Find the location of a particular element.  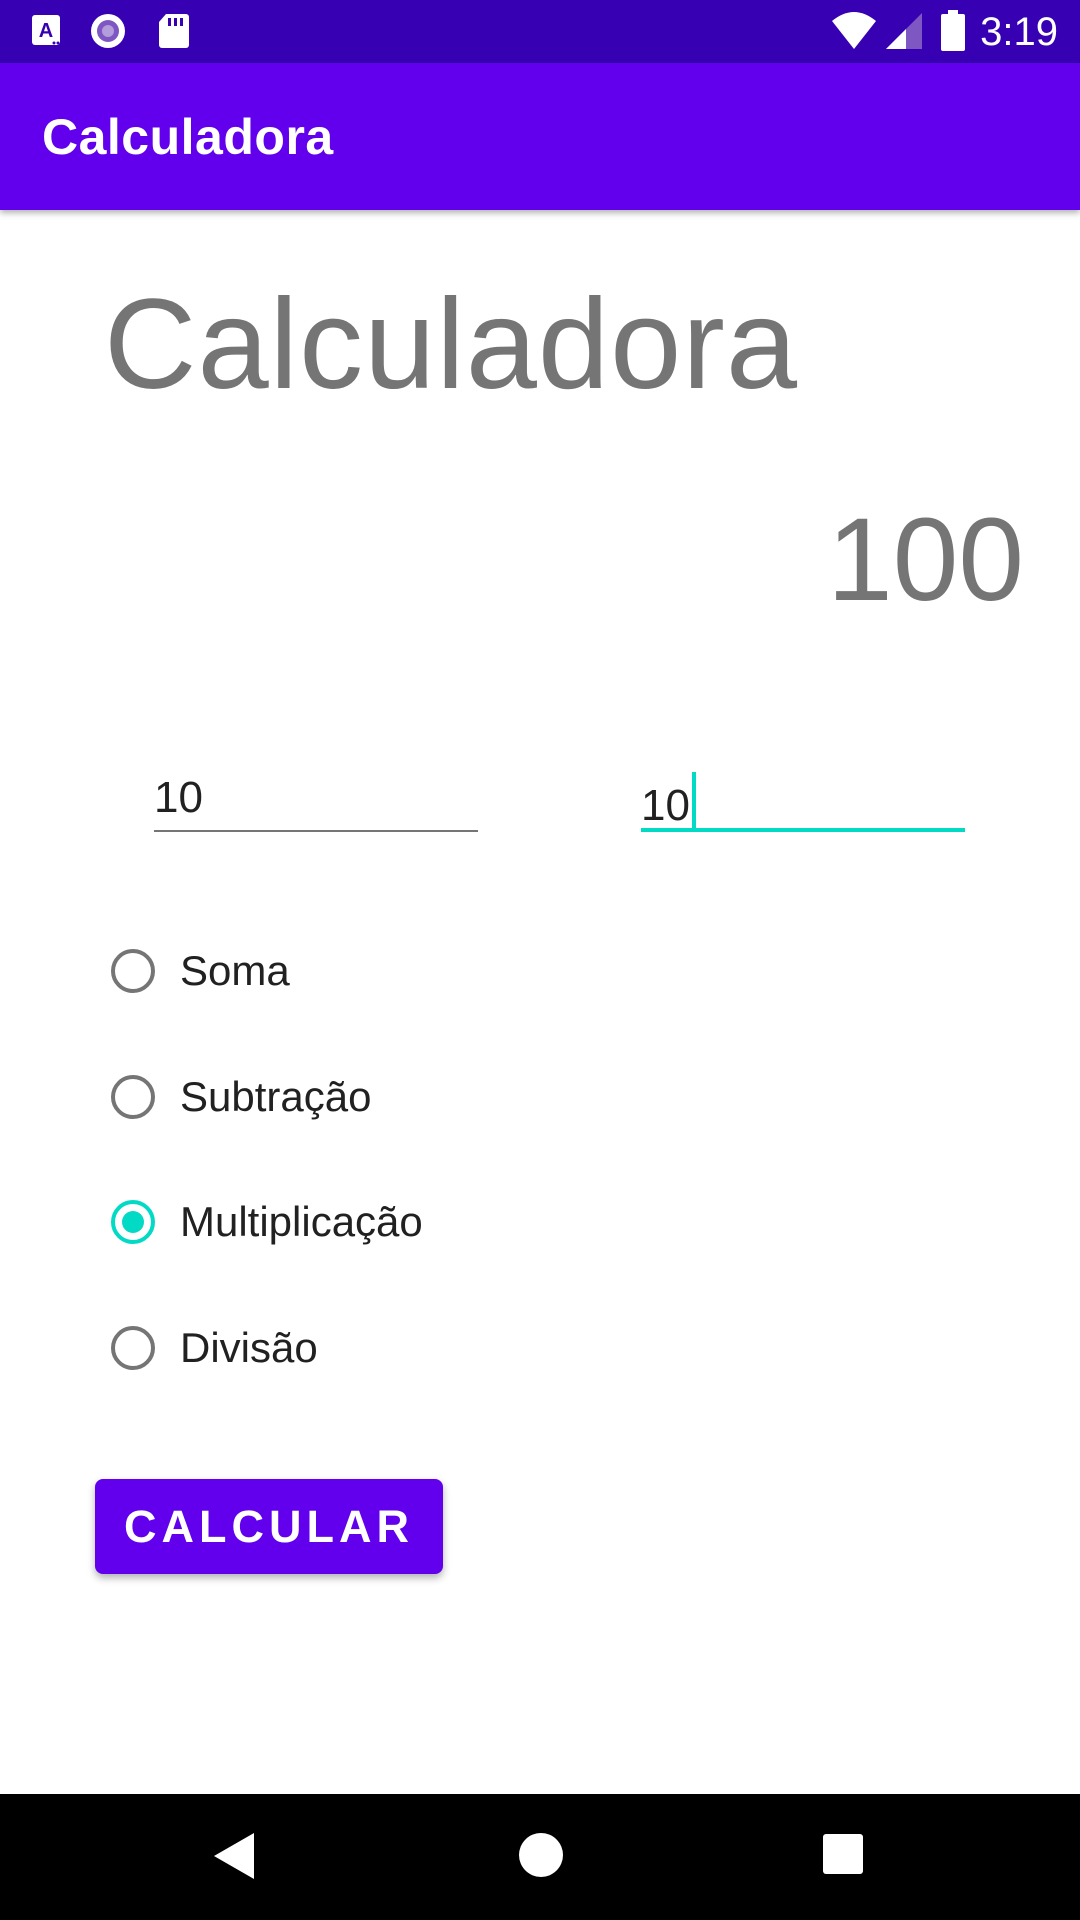

calculate-button: CALCULAR is located at coordinates (269, 1526).